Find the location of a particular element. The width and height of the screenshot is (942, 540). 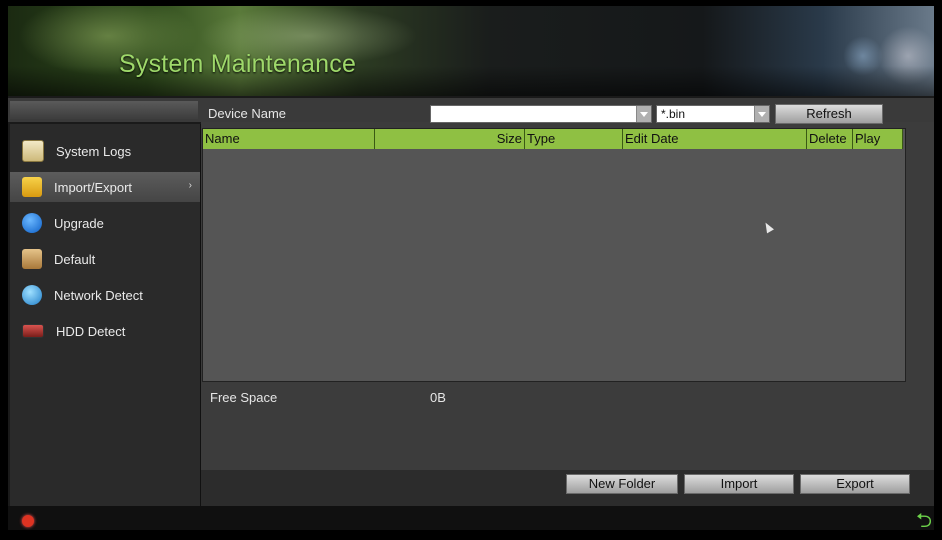

column-header-name: Name is located at coordinates (289, 139).